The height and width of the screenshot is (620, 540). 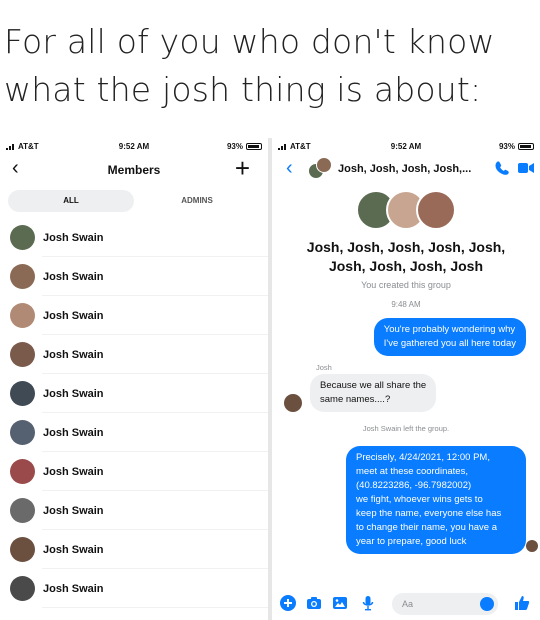 I want to click on group-name-line-1: Josh, Josh, Josh, Josh, Josh,, so click(x=406, y=247).